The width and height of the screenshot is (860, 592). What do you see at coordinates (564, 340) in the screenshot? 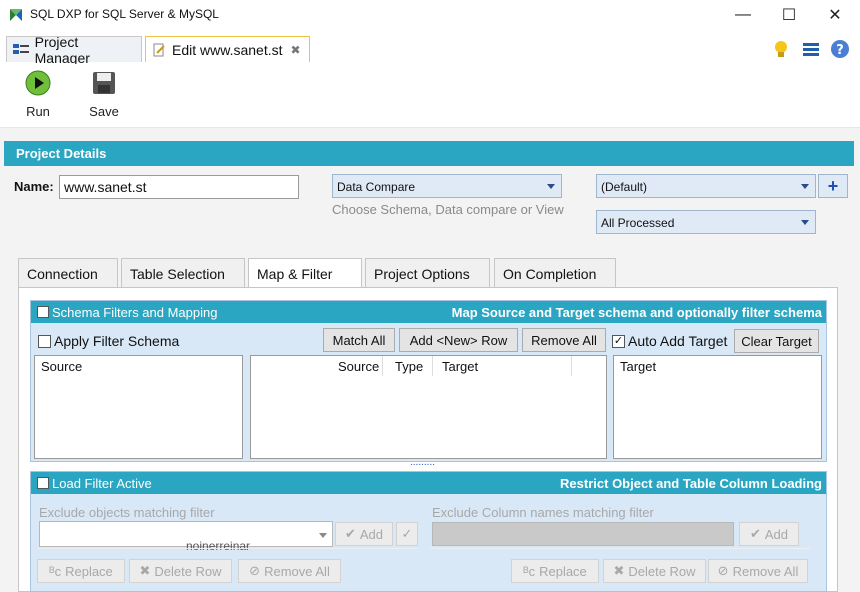
I see `remove-all-button: Remove All` at bounding box center [564, 340].